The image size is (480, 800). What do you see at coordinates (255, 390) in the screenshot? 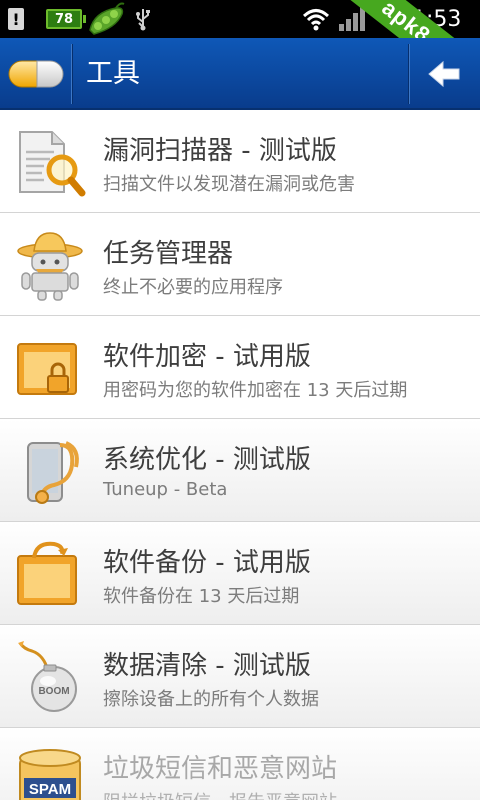
I see `tool-subtitle: 用密码为您的软件加密在 13 天后过期` at bounding box center [255, 390].